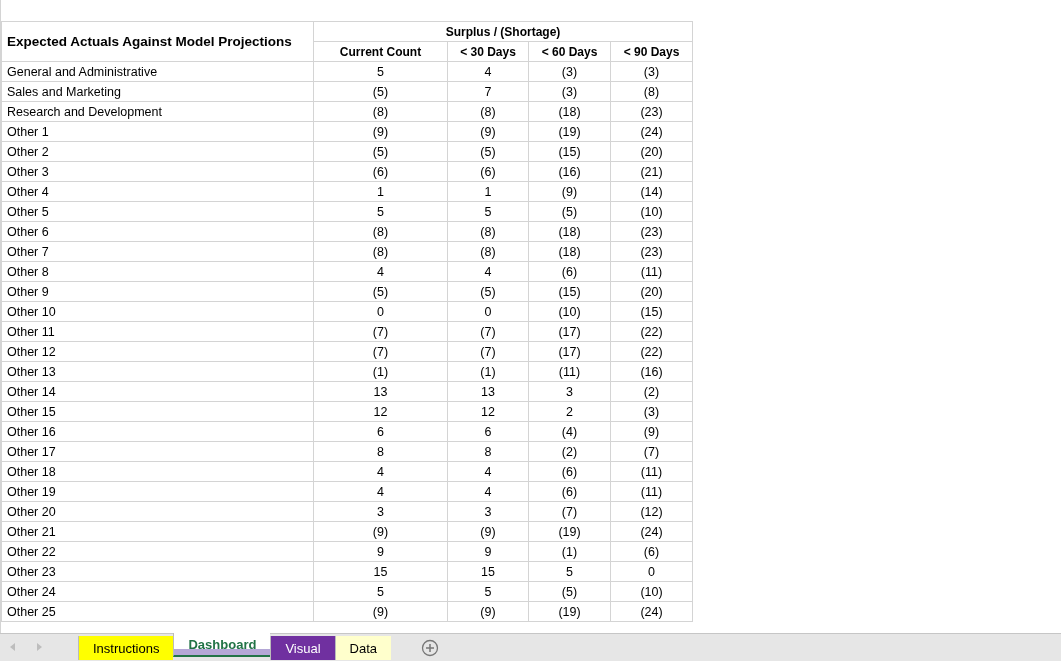 The height and width of the screenshot is (661, 1061). Describe the element at coordinates (157, 451) in the screenshot. I see `row-label: Other 17` at that location.